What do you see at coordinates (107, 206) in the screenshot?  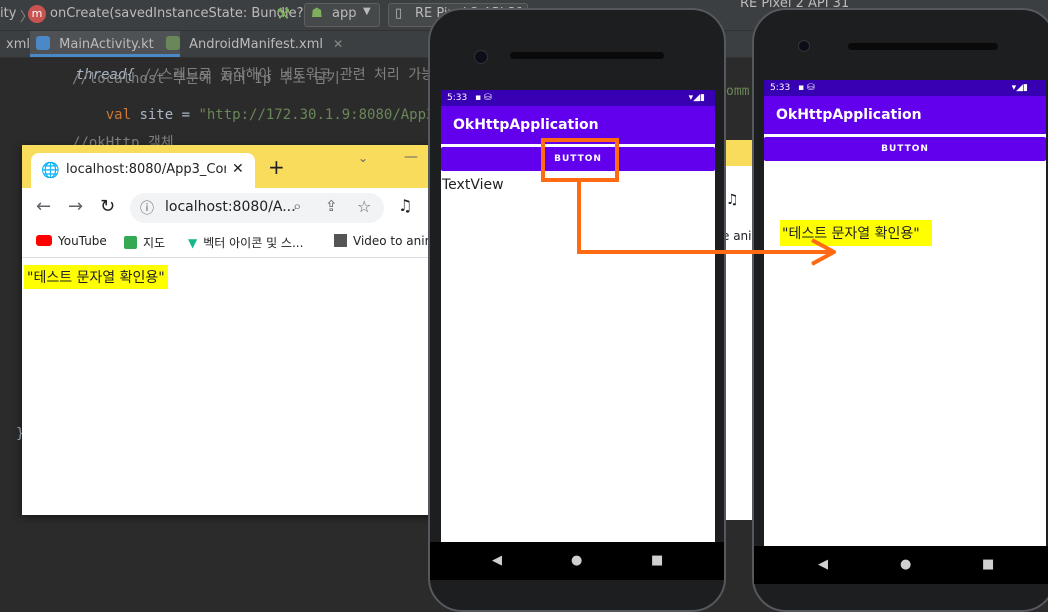 I see `reload-icon: ↻` at bounding box center [107, 206].